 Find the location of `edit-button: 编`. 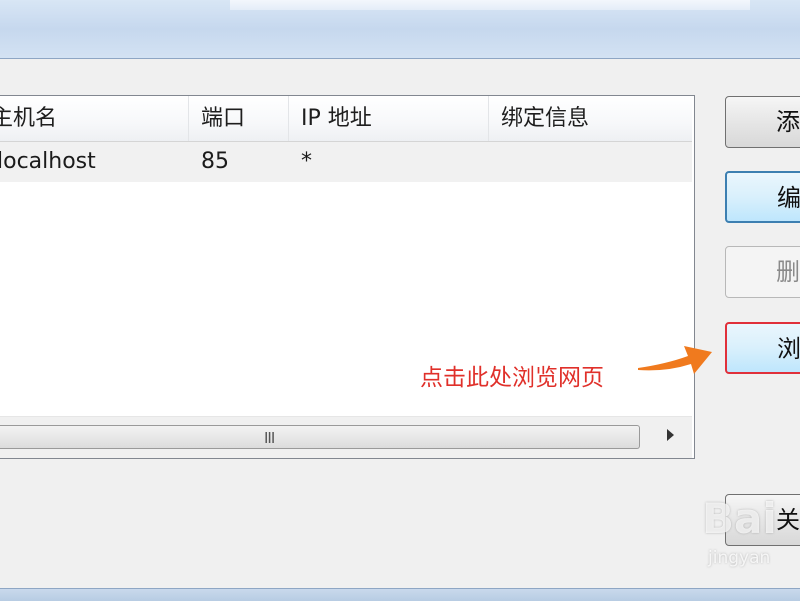

edit-button: 编 is located at coordinates (762, 197).